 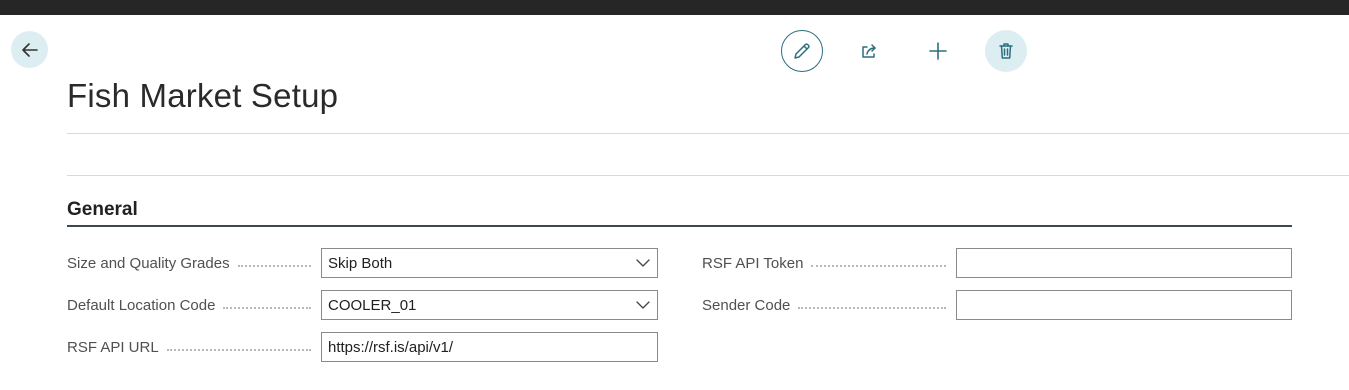 I want to click on section-title-general: General, so click(x=102, y=210).